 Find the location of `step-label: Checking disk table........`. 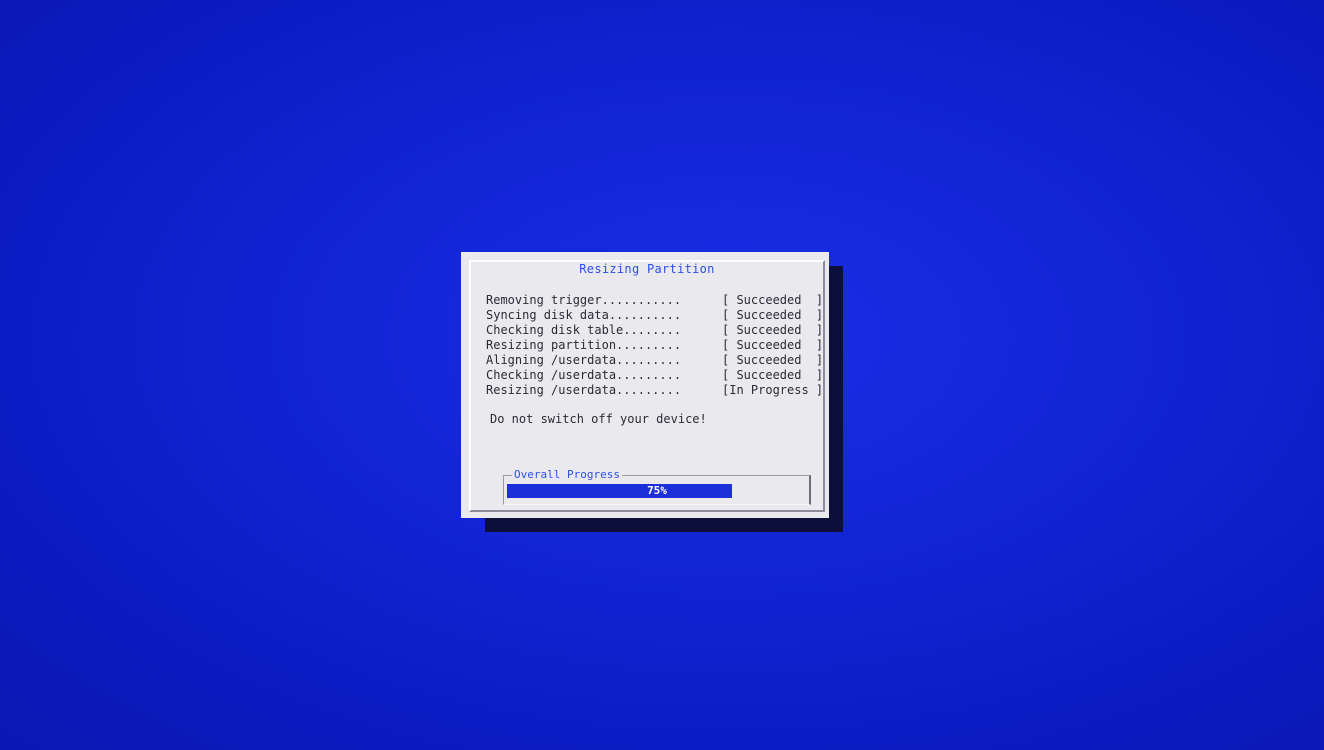

step-label: Checking disk table........ is located at coordinates (584, 330).